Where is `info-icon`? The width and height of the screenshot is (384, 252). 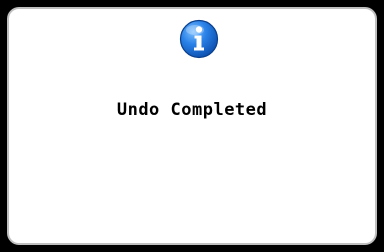 info-icon is located at coordinates (199, 39).